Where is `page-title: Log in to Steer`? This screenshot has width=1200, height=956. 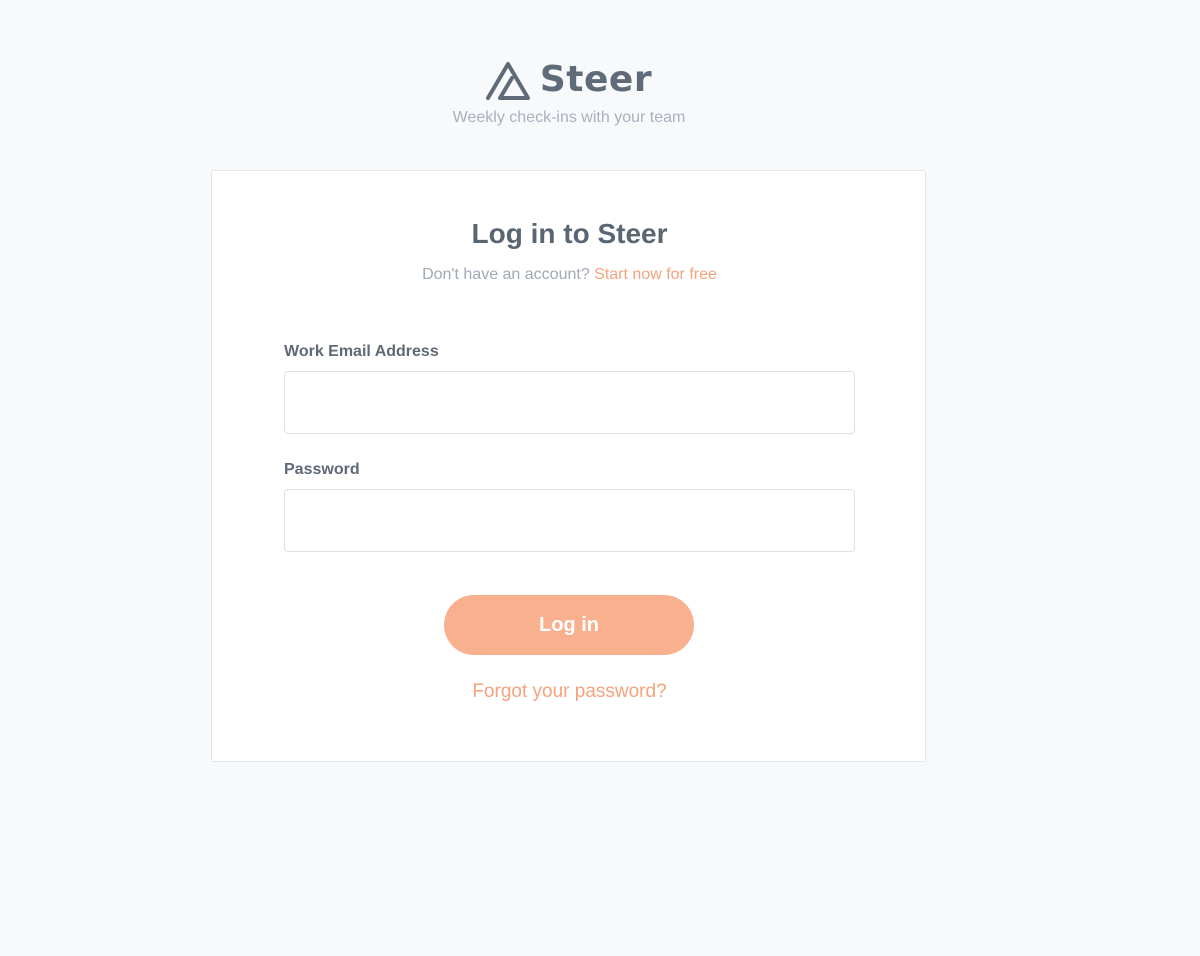 page-title: Log in to Steer is located at coordinates (569, 233).